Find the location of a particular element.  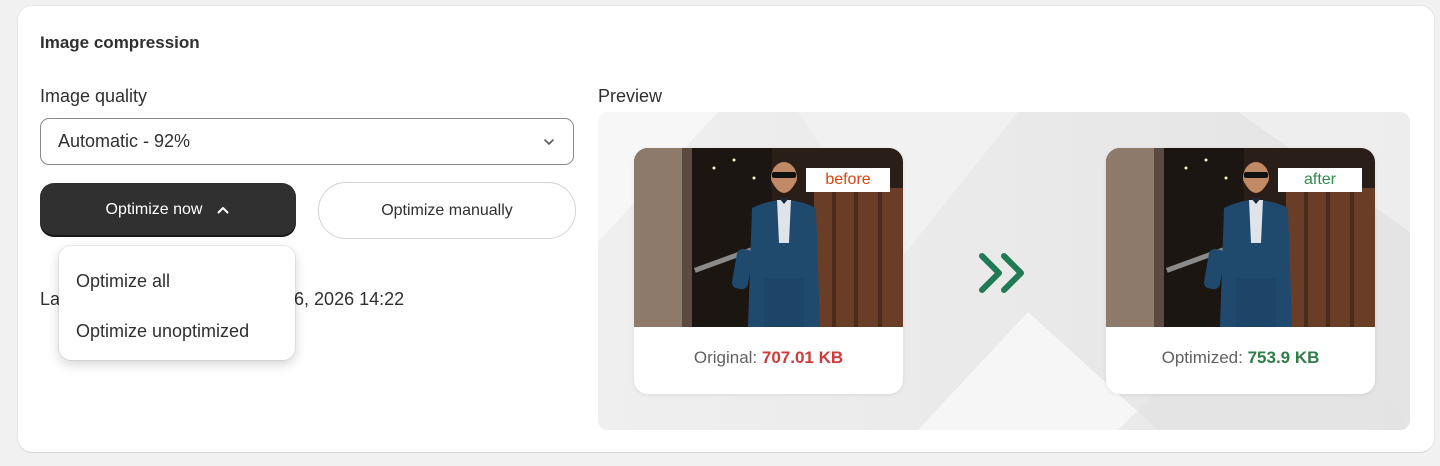

optimize-now-label: Optimize now is located at coordinates (154, 209).